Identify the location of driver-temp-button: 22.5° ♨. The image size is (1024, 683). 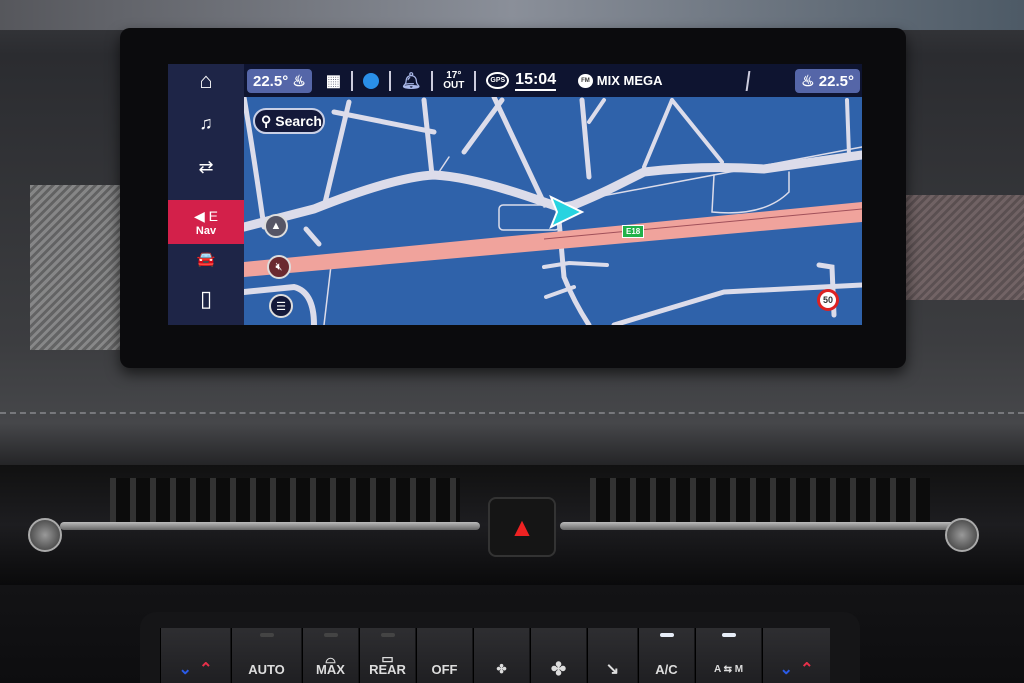
(279, 80).